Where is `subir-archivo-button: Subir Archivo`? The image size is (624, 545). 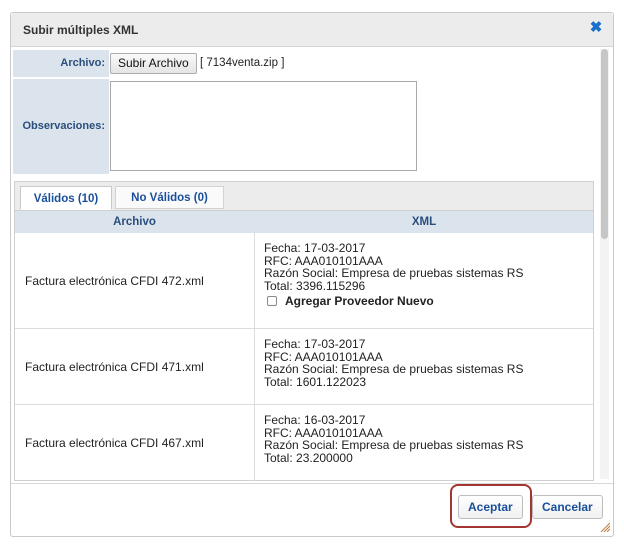 subir-archivo-button: Subir Archivo is located at coordinates (153, 63).